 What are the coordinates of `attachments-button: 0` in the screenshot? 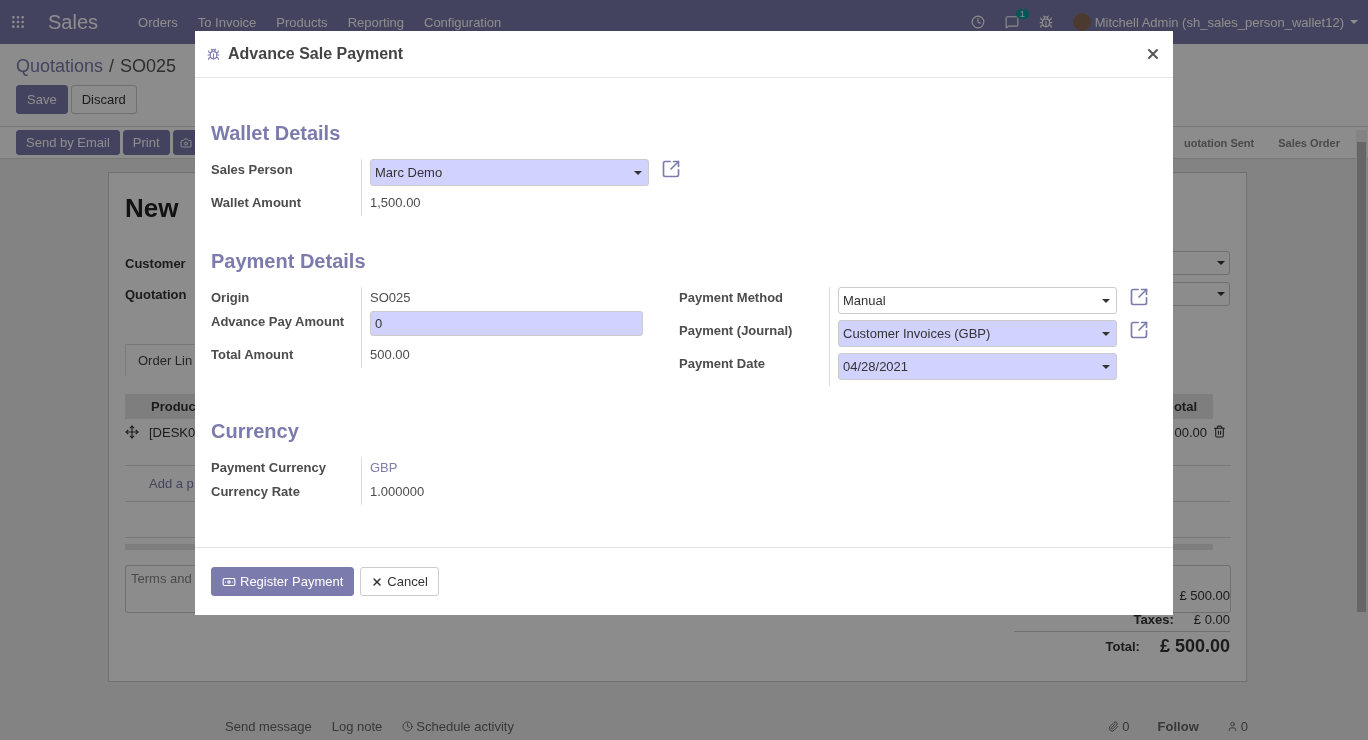 It's located at (1119, 726).